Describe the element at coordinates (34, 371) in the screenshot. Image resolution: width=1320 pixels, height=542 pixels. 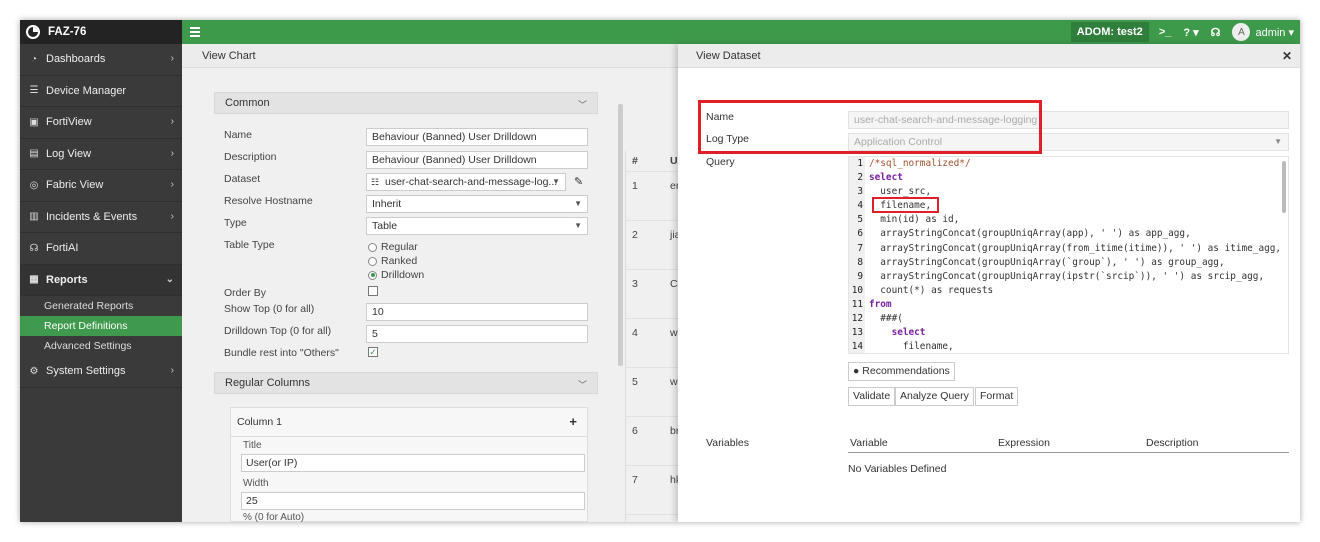
I see `gear-icon: ⚙` at that location.